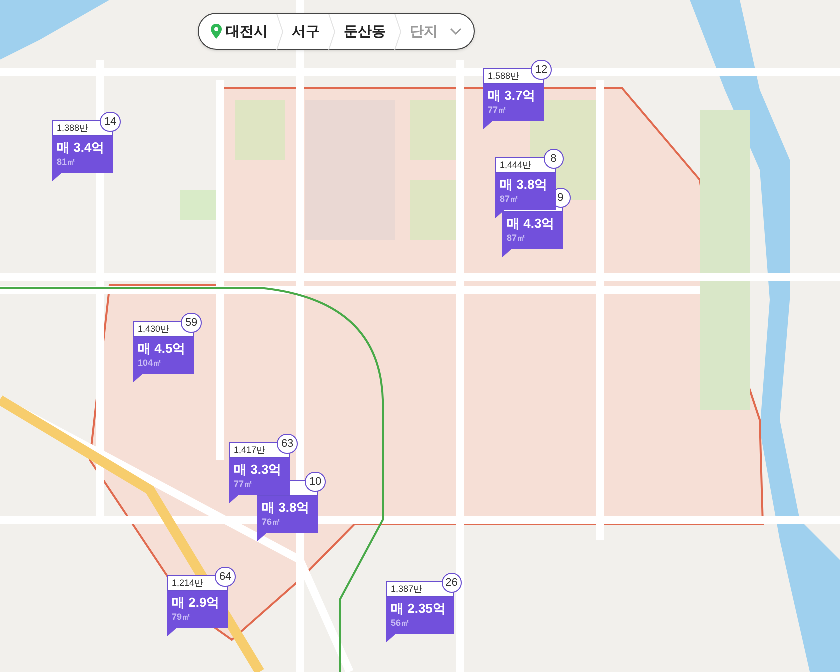 This screenshot has width=840, height=672. I want to click on area-size: 79㎡, so click(182, 617).